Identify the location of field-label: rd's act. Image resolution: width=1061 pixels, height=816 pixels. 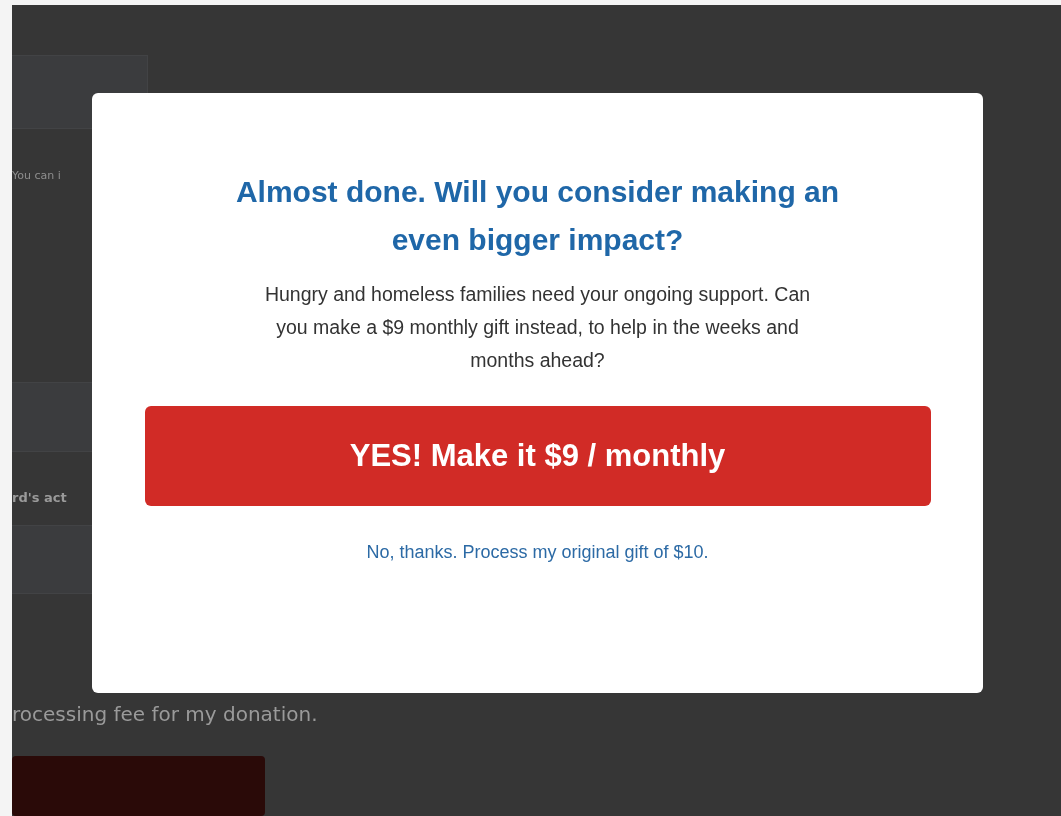
(39, 497).